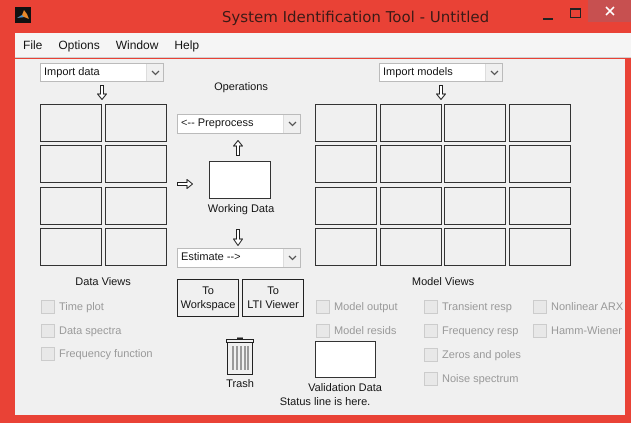 This screenshot has height=423, width=631. Describe the element at coordinates (240, 384) in the screenshot. I see `trash-label: Trash` at that location.